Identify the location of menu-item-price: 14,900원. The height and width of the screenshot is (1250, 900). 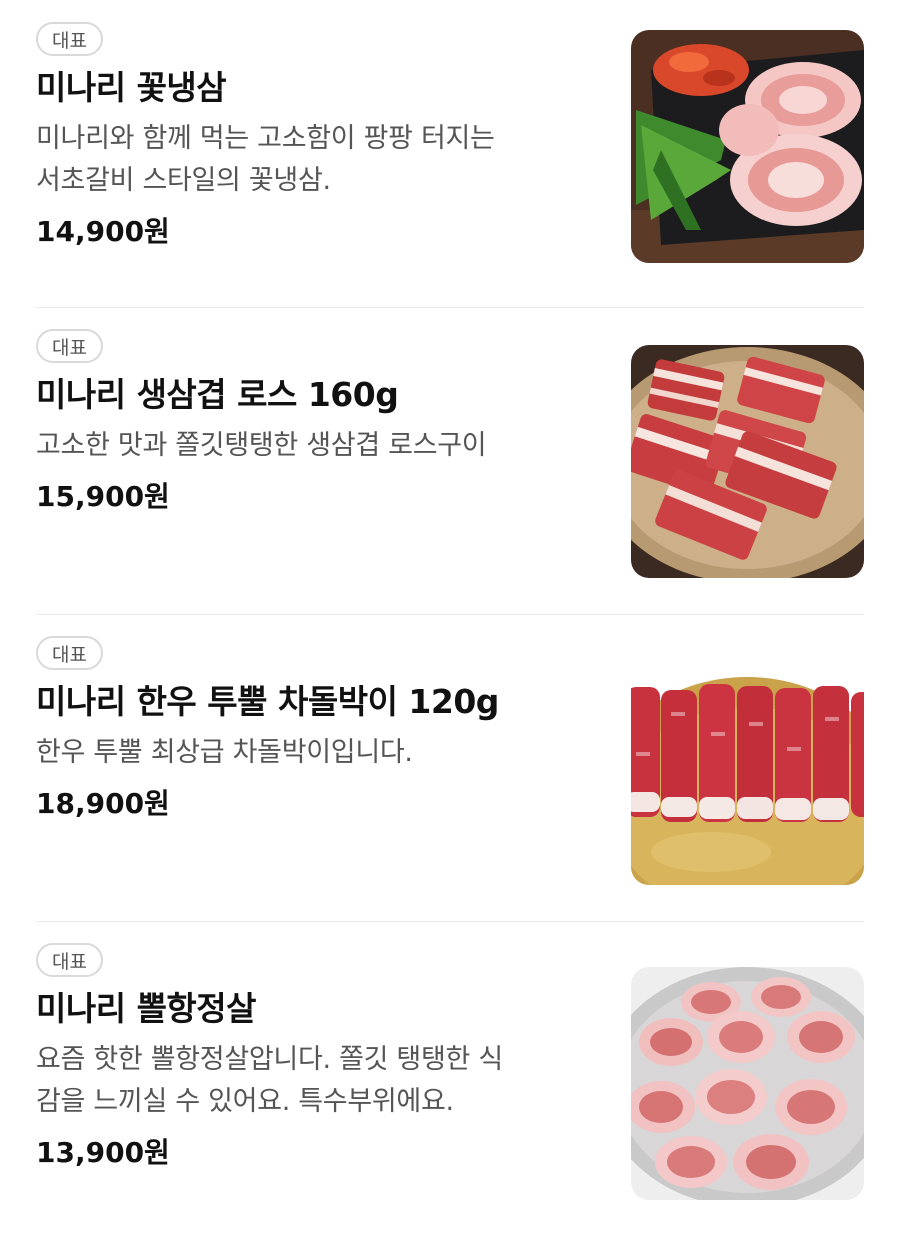
(103, 231).